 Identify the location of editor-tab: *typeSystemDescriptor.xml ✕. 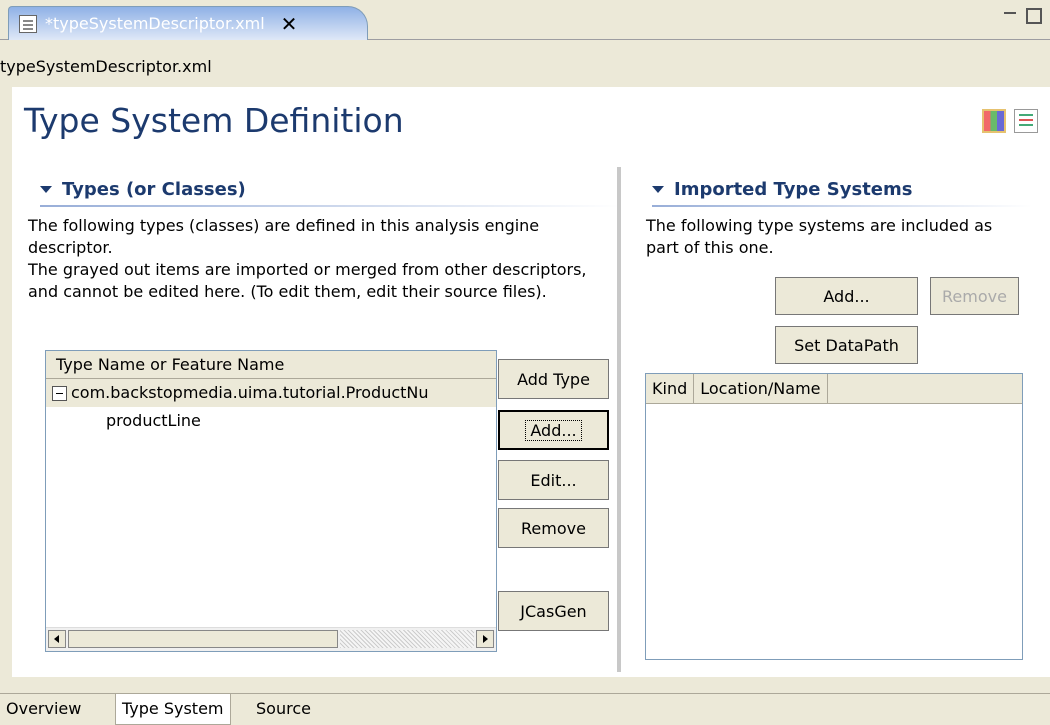
(188, 23).